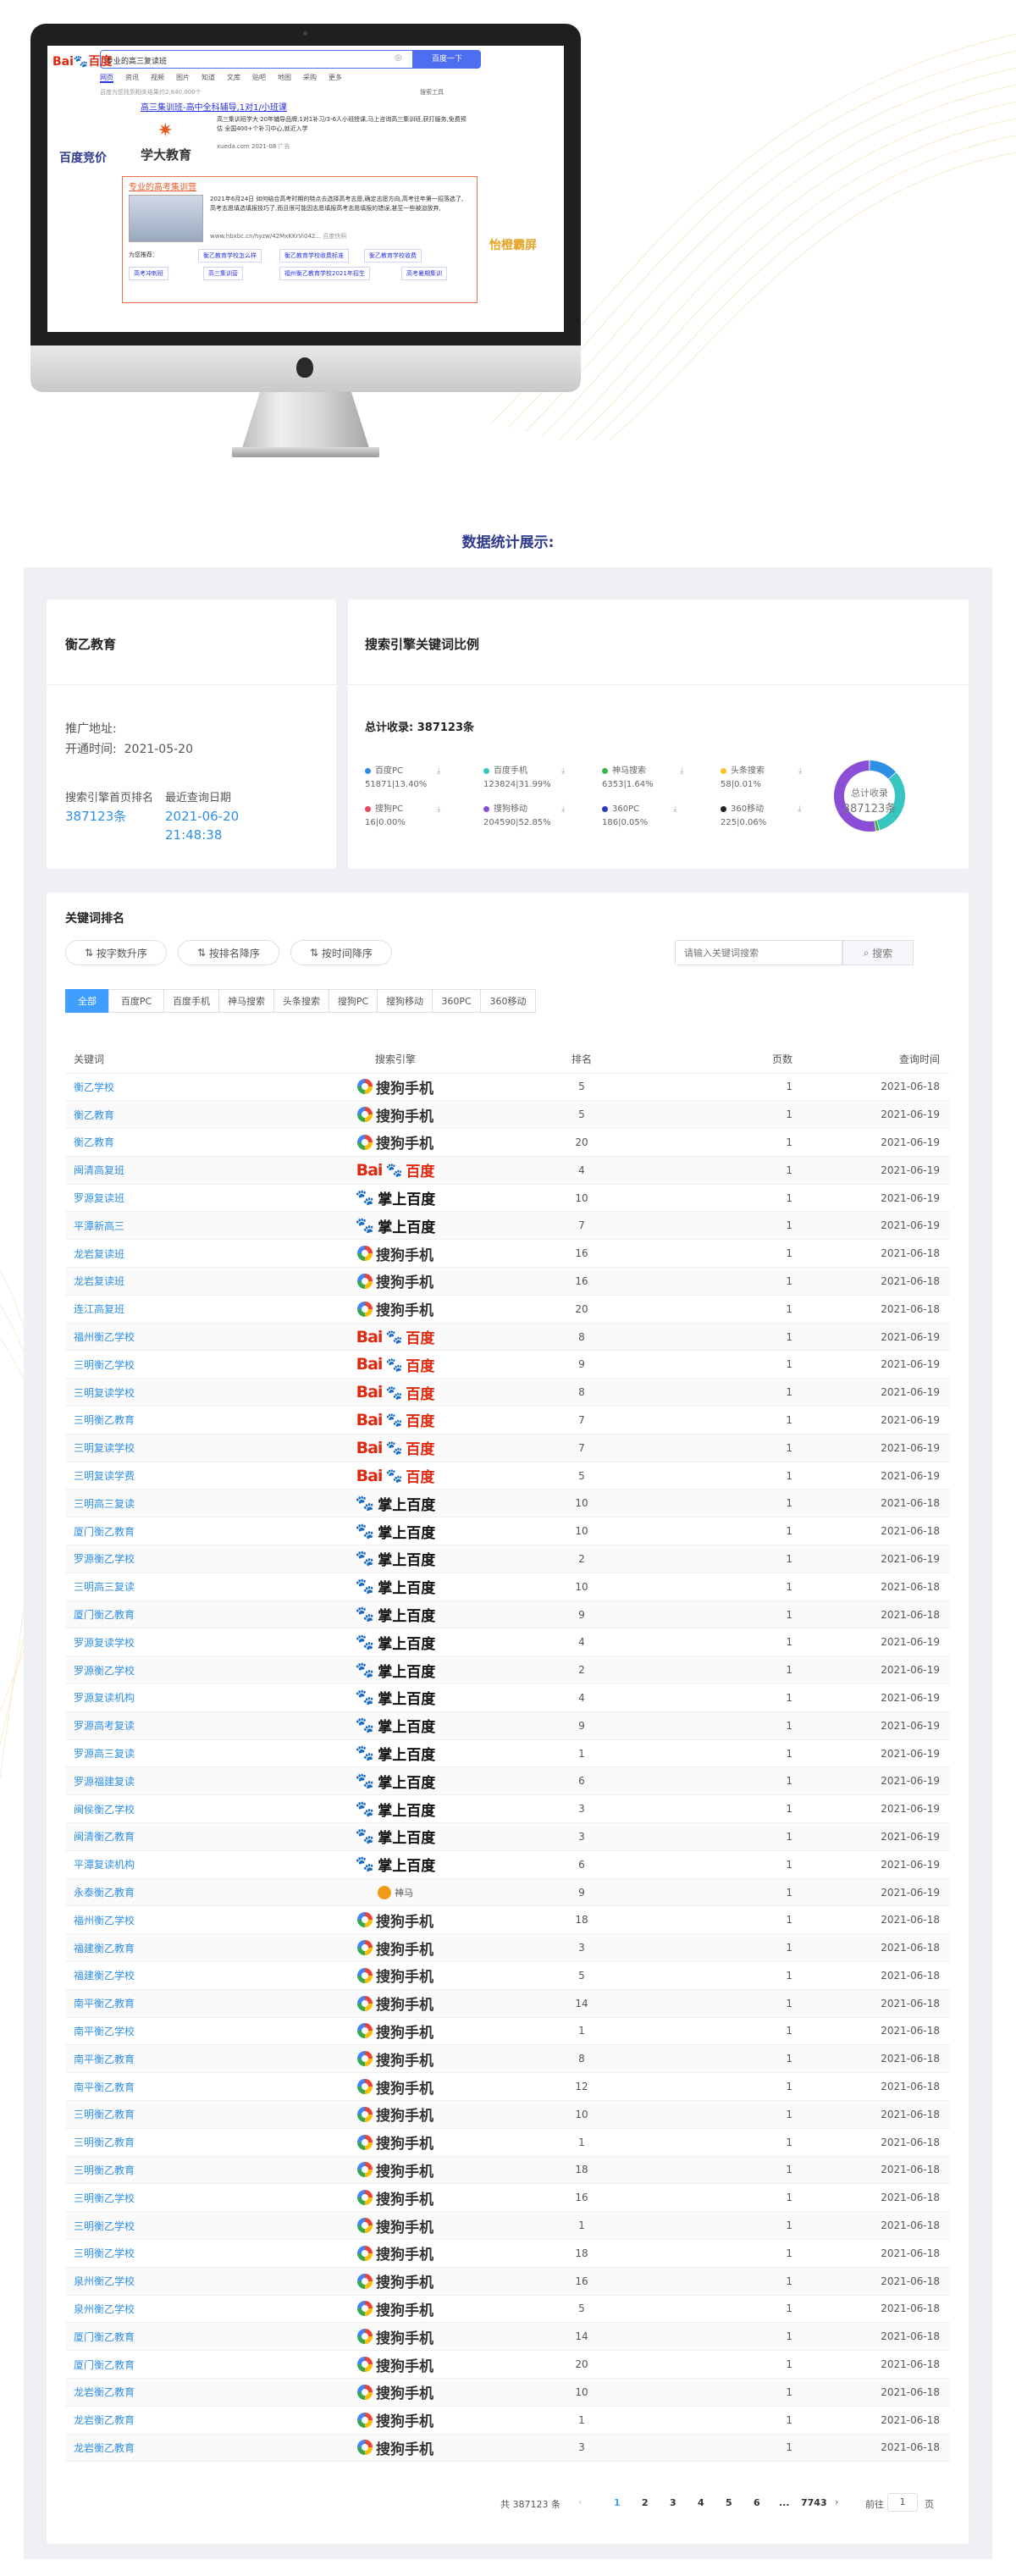 The height and width of the screenshot is (2576, 1016). I want to click on screen-nav-tab: 知道, so click(208, 77).